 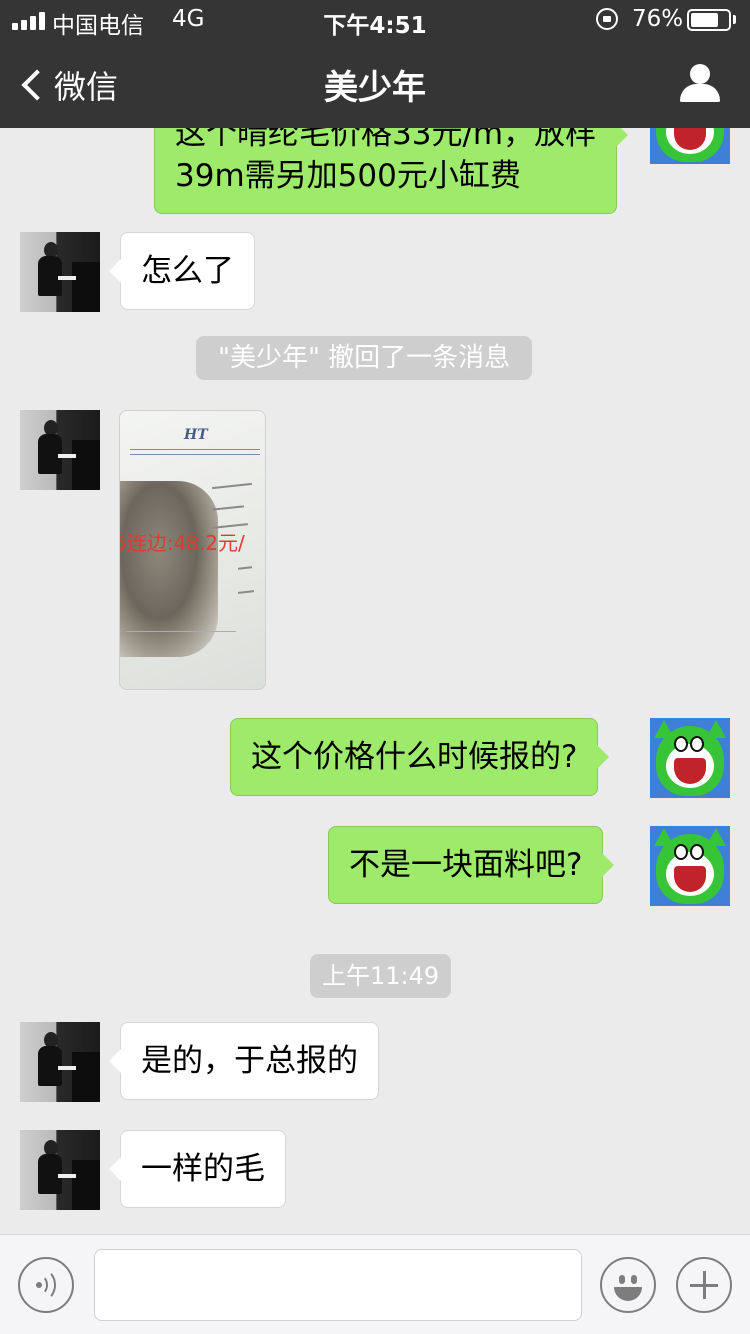 I want to click on emoji-button, so click(x=628, y=1285).